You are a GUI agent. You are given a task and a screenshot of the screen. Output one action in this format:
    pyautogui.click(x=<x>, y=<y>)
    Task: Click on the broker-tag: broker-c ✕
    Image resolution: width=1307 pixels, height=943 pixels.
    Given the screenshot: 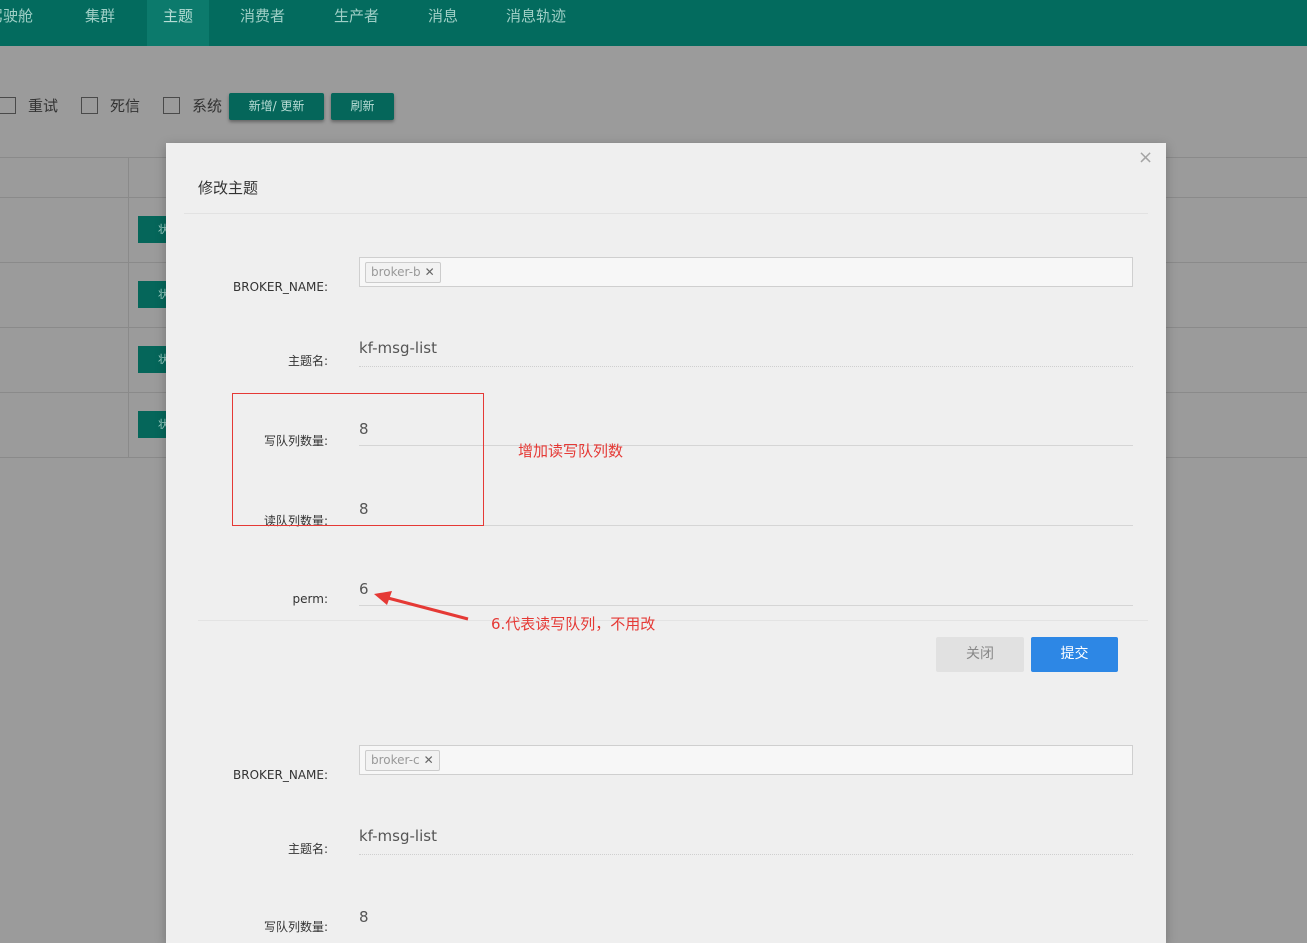 What is the action you would take?
    pyautogui.click(x=402, y=760)
    